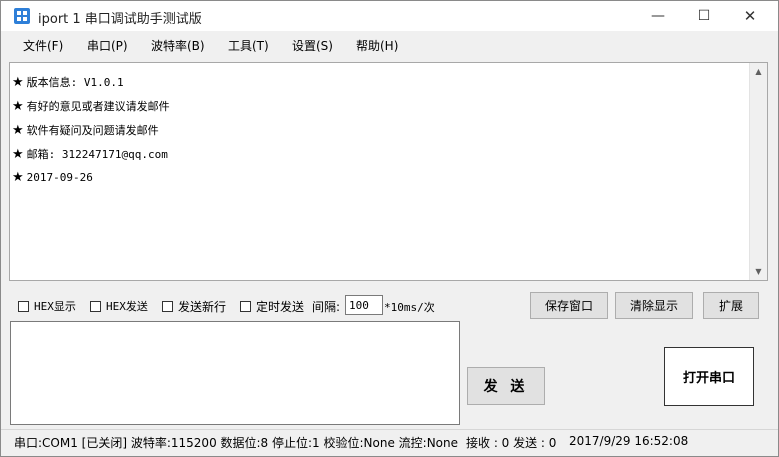 The height and width of the screenshot is (457, 779). What do you see at coordinates (47, 306) in the screenshot?
I see `hex-display-checkbox: HEX显示` at bounding box center [47, 306].